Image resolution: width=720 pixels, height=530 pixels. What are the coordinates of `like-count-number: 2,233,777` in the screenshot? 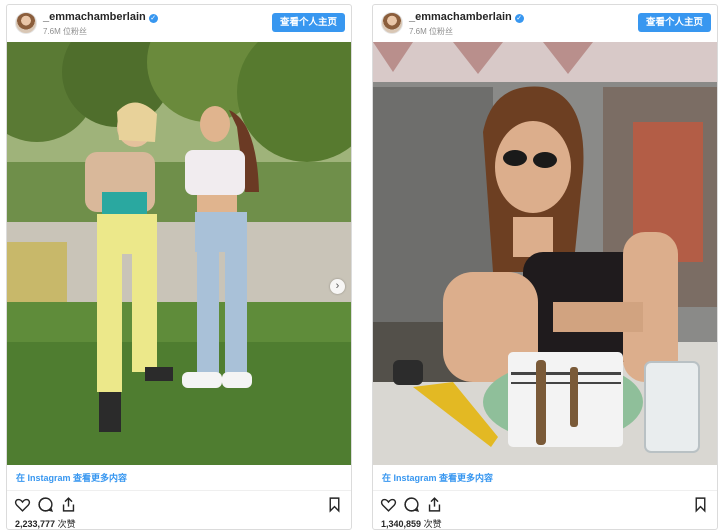 It's located at (35, 524).